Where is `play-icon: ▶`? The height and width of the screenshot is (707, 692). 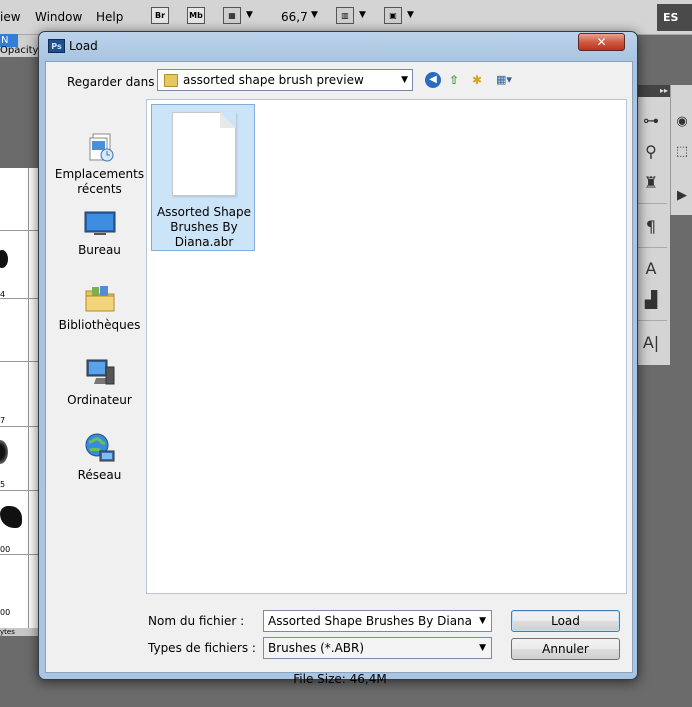
play-icon: ▶ is located at coordinates (682, 196).